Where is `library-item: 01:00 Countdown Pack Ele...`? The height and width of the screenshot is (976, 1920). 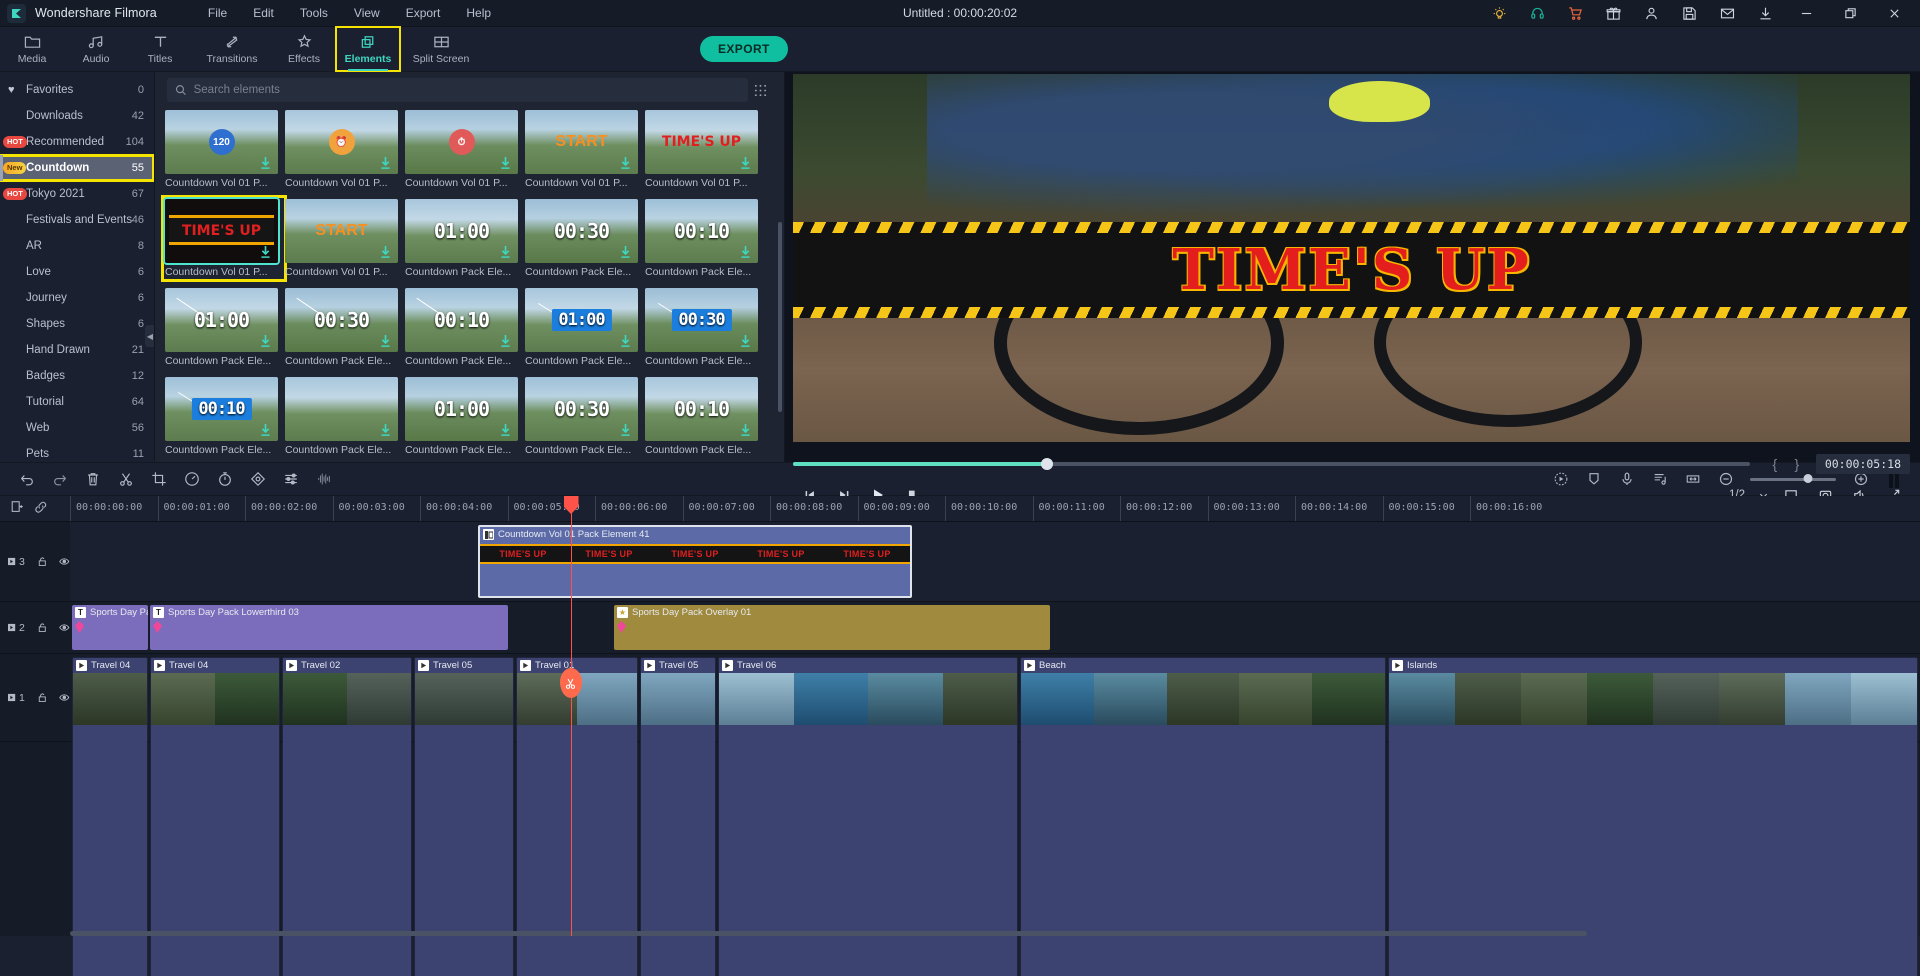 library-item: 01:00 Countdown Pack Ele... is located at coordinates (584, 327).